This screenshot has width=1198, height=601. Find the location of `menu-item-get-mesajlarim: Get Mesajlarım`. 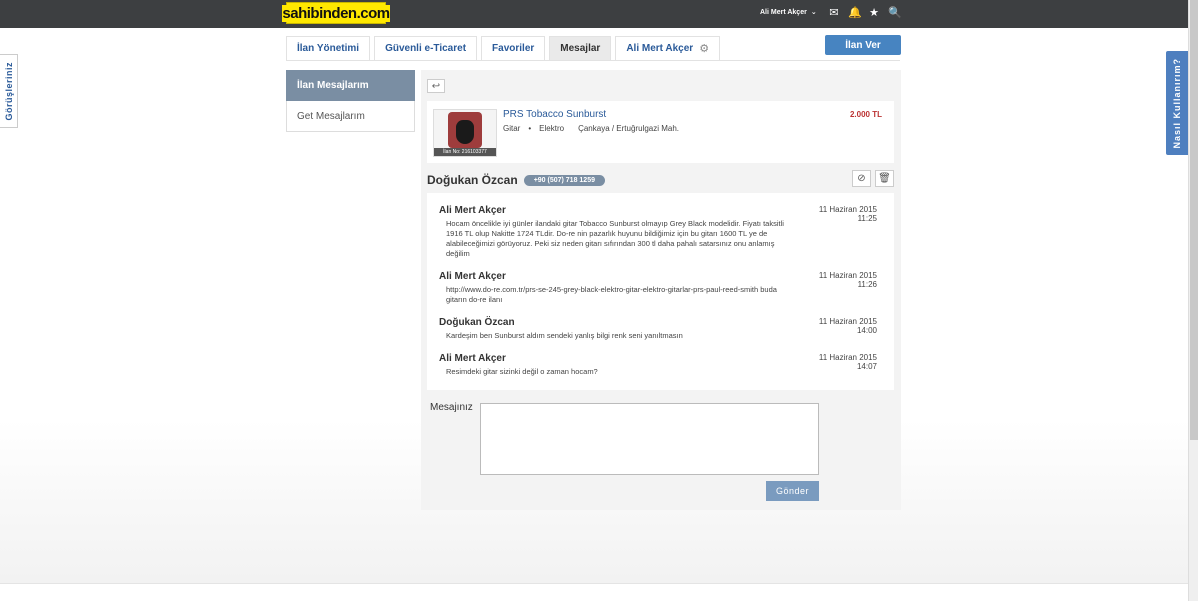

menu-item-get-mesajlarim: Get Mesajlarım is located at coordinates (350, 116).